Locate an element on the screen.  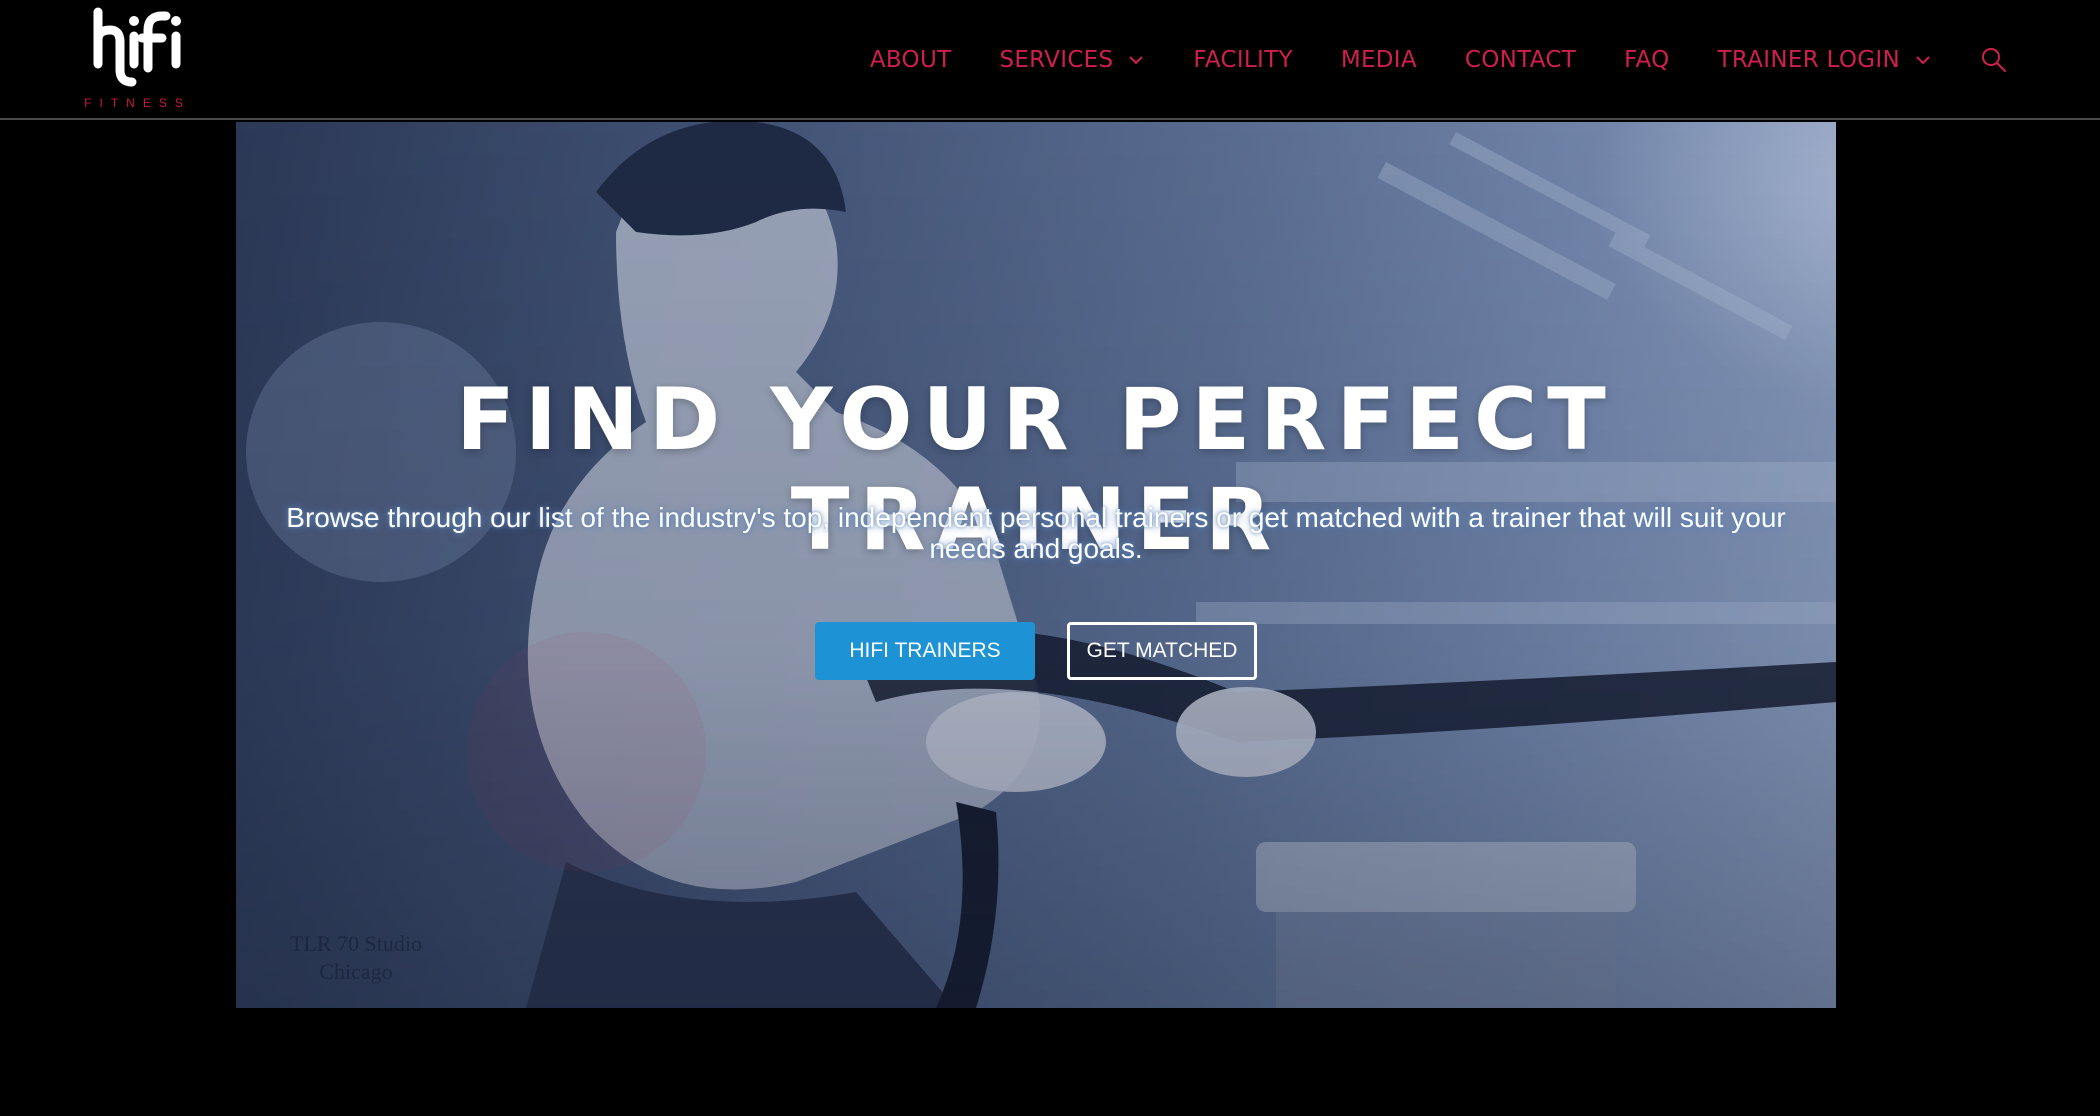
nav-item-contact: CONTACT is located at coordinates (1520, 60).